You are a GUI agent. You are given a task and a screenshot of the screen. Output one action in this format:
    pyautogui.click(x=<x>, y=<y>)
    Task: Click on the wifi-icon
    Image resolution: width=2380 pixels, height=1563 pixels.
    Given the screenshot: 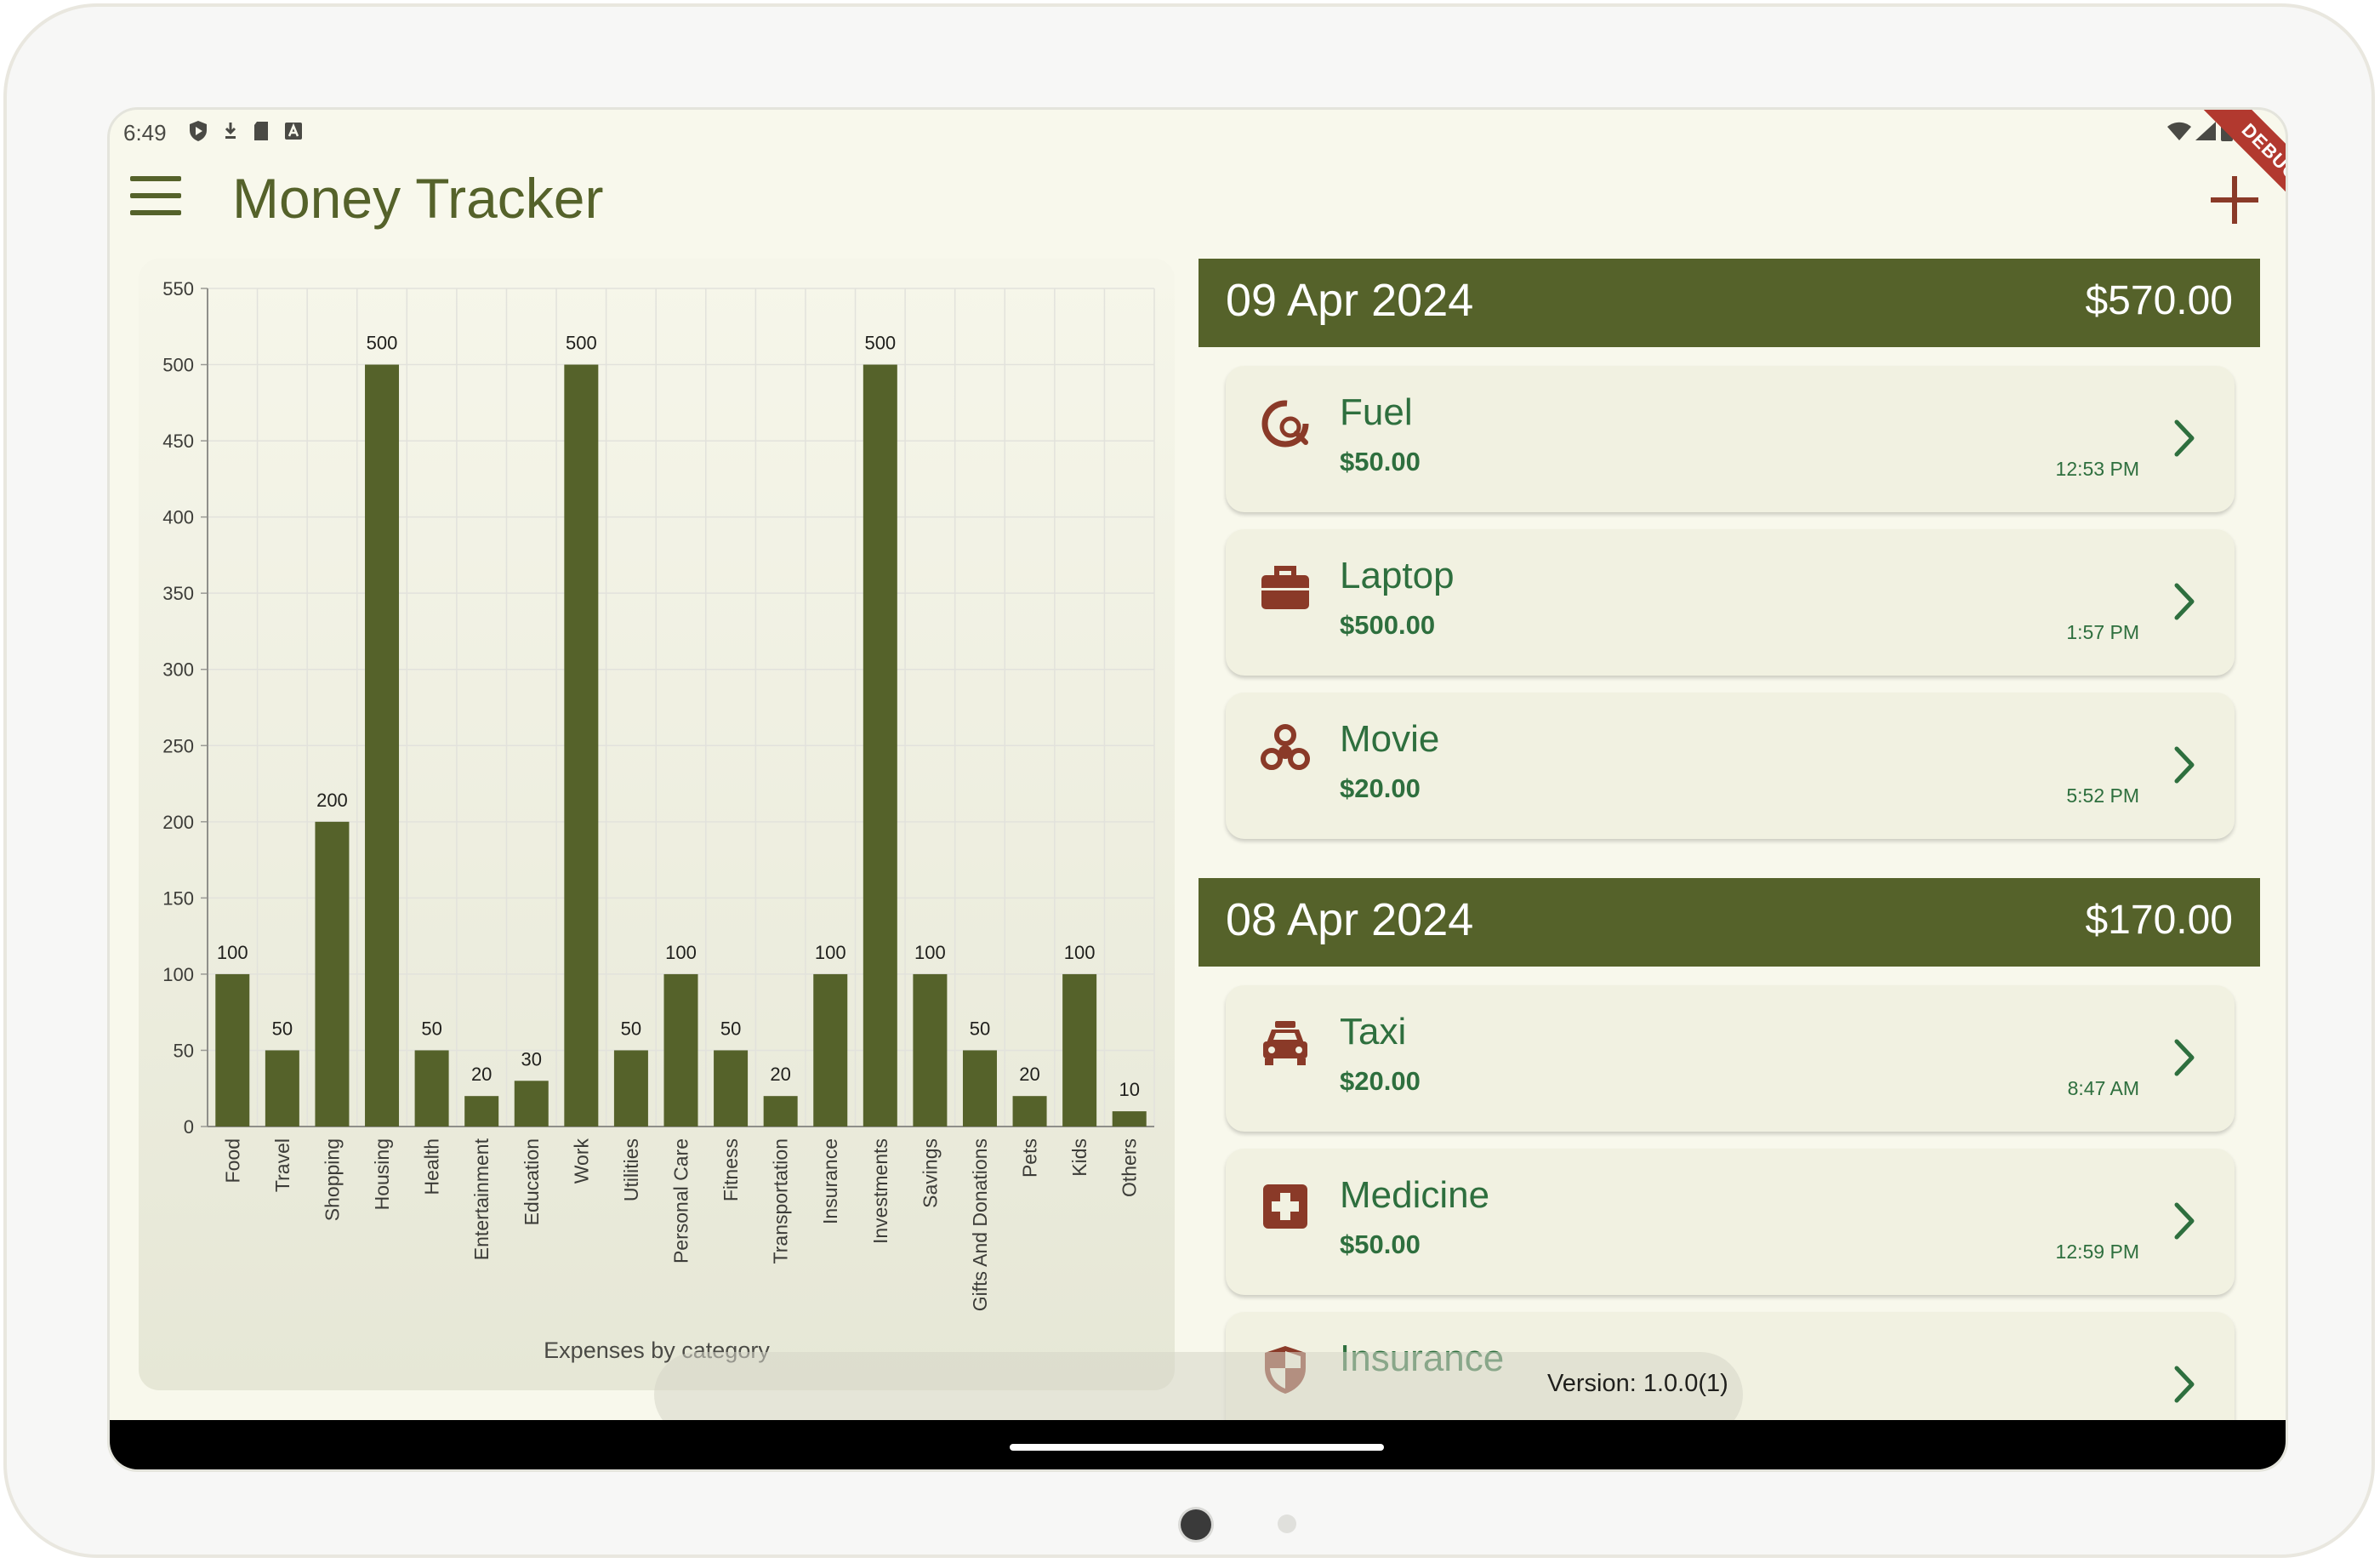 What is the action you would take?
    pyautogui.click(x=2179, y=131)
    